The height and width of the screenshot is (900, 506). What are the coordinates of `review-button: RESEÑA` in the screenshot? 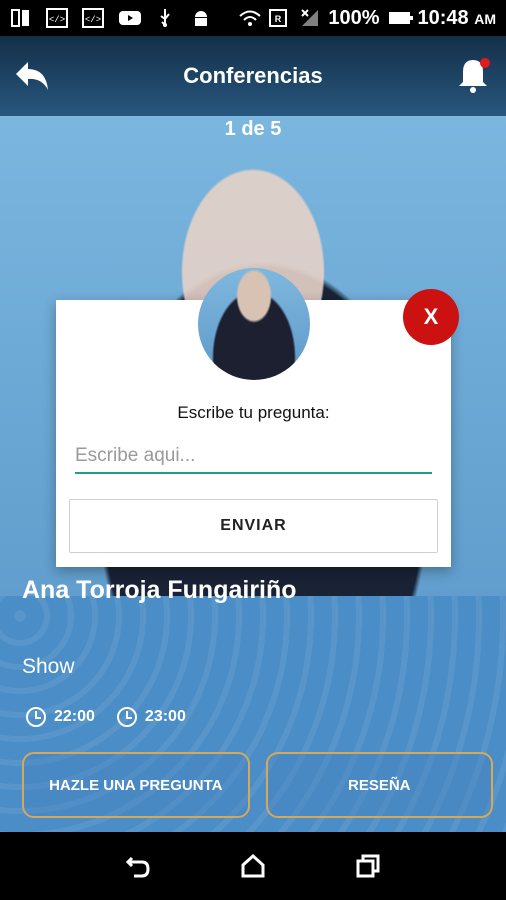 It's located at (379, 785).